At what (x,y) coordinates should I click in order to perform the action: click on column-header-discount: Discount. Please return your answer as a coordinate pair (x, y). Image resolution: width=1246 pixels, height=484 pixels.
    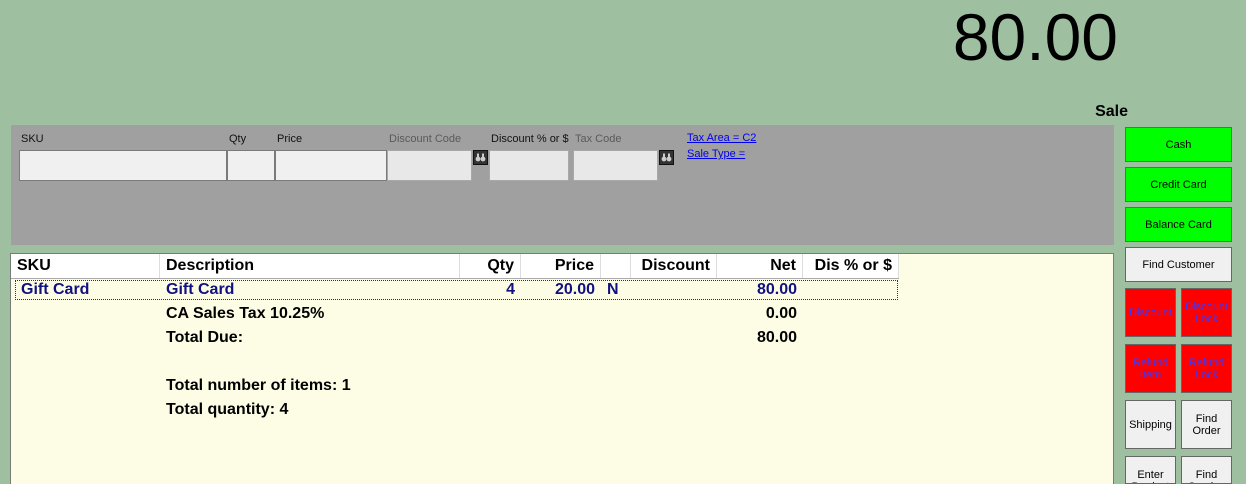
    Looking at the image, I should click on (674, 266).